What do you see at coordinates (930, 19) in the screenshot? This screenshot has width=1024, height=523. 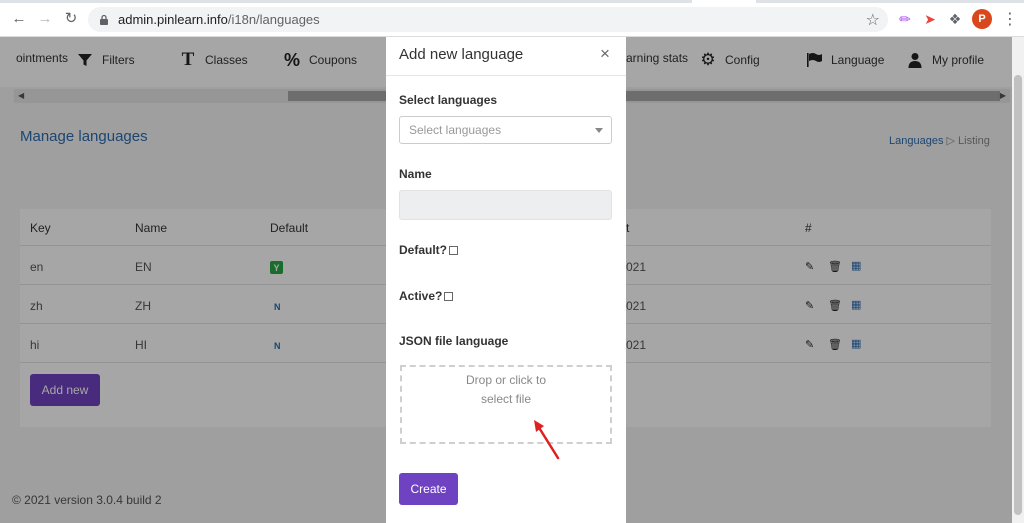 I see `arrow-extension-icon: ➤` at bounding box center [930, 19].